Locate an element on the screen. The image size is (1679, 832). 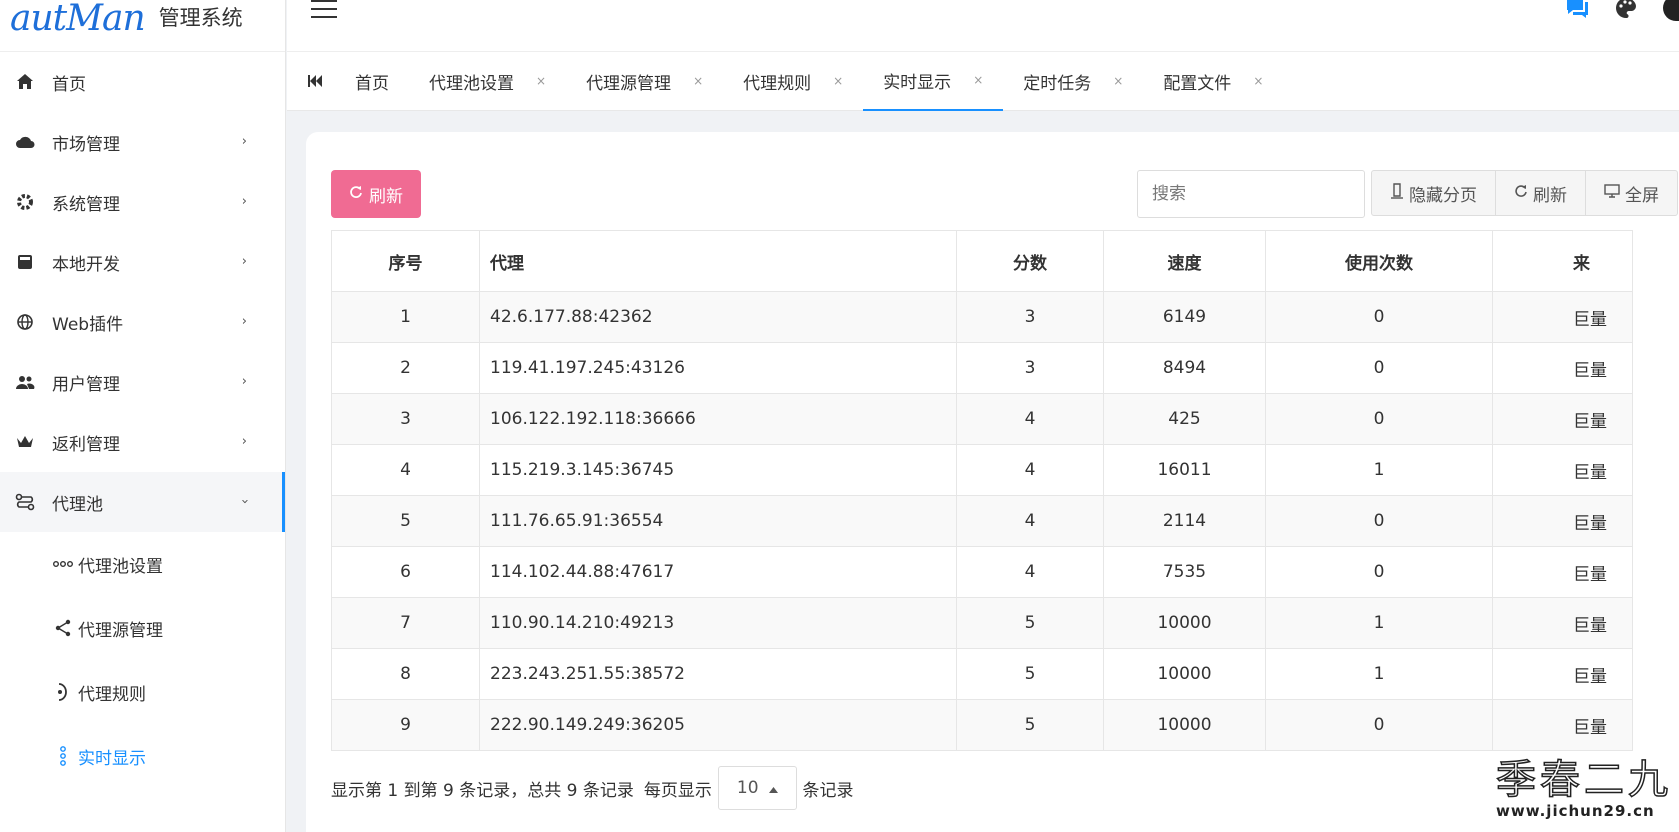
sidebar-item-label: 市场管理 is located at coordinates (86, 144).